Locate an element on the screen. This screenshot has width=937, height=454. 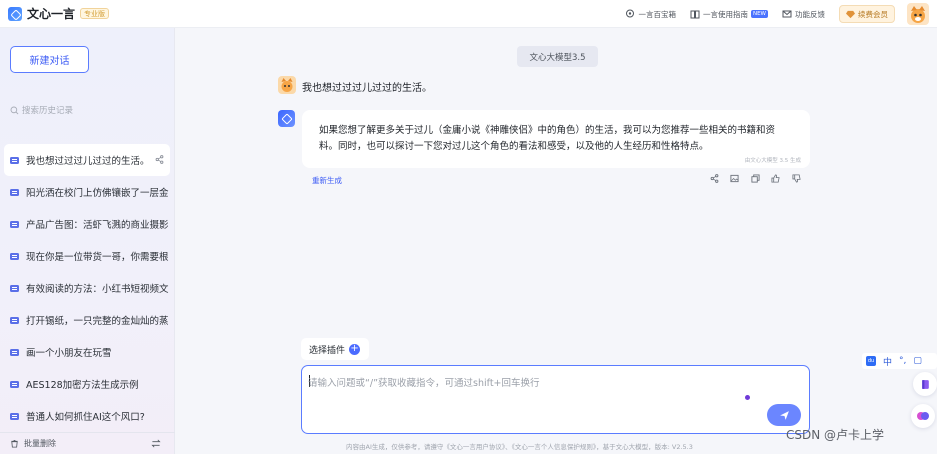
history-item: 现在你是一位带货一哥，你需要根 is located at coordinates (87, 256).